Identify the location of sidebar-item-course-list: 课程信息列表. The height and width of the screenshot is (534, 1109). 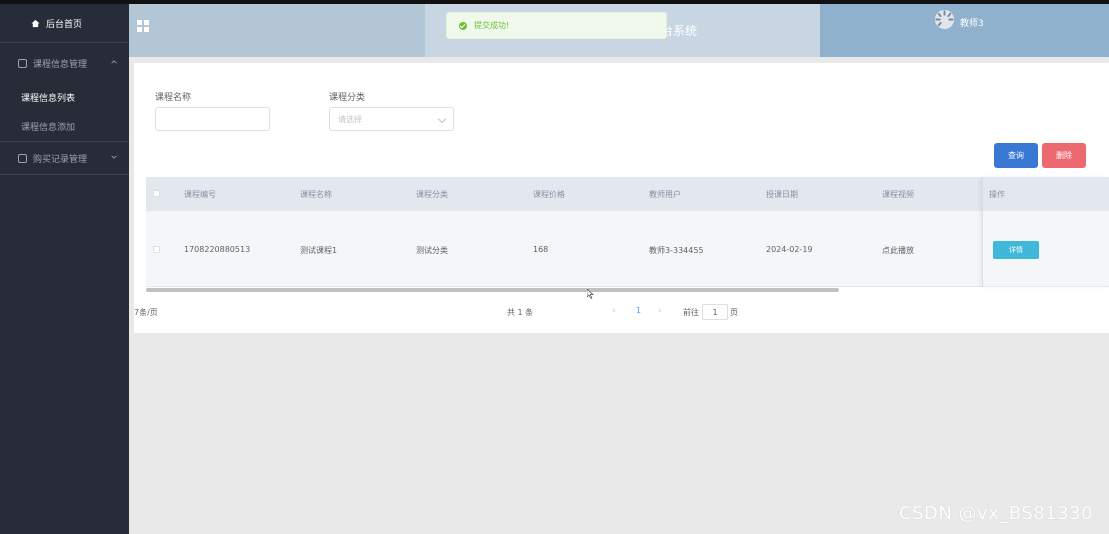
(64, 97).